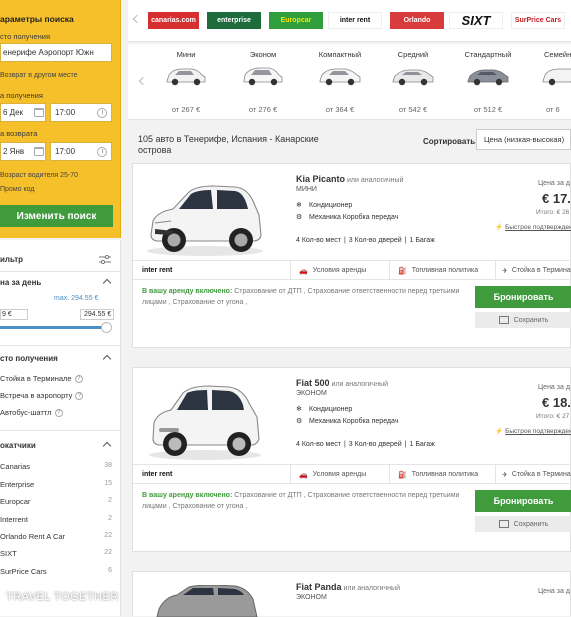 The width and height of the screenshot is (571, 617). I want to click on car-class-mini: Мини от 267 €, so click(186, 54).